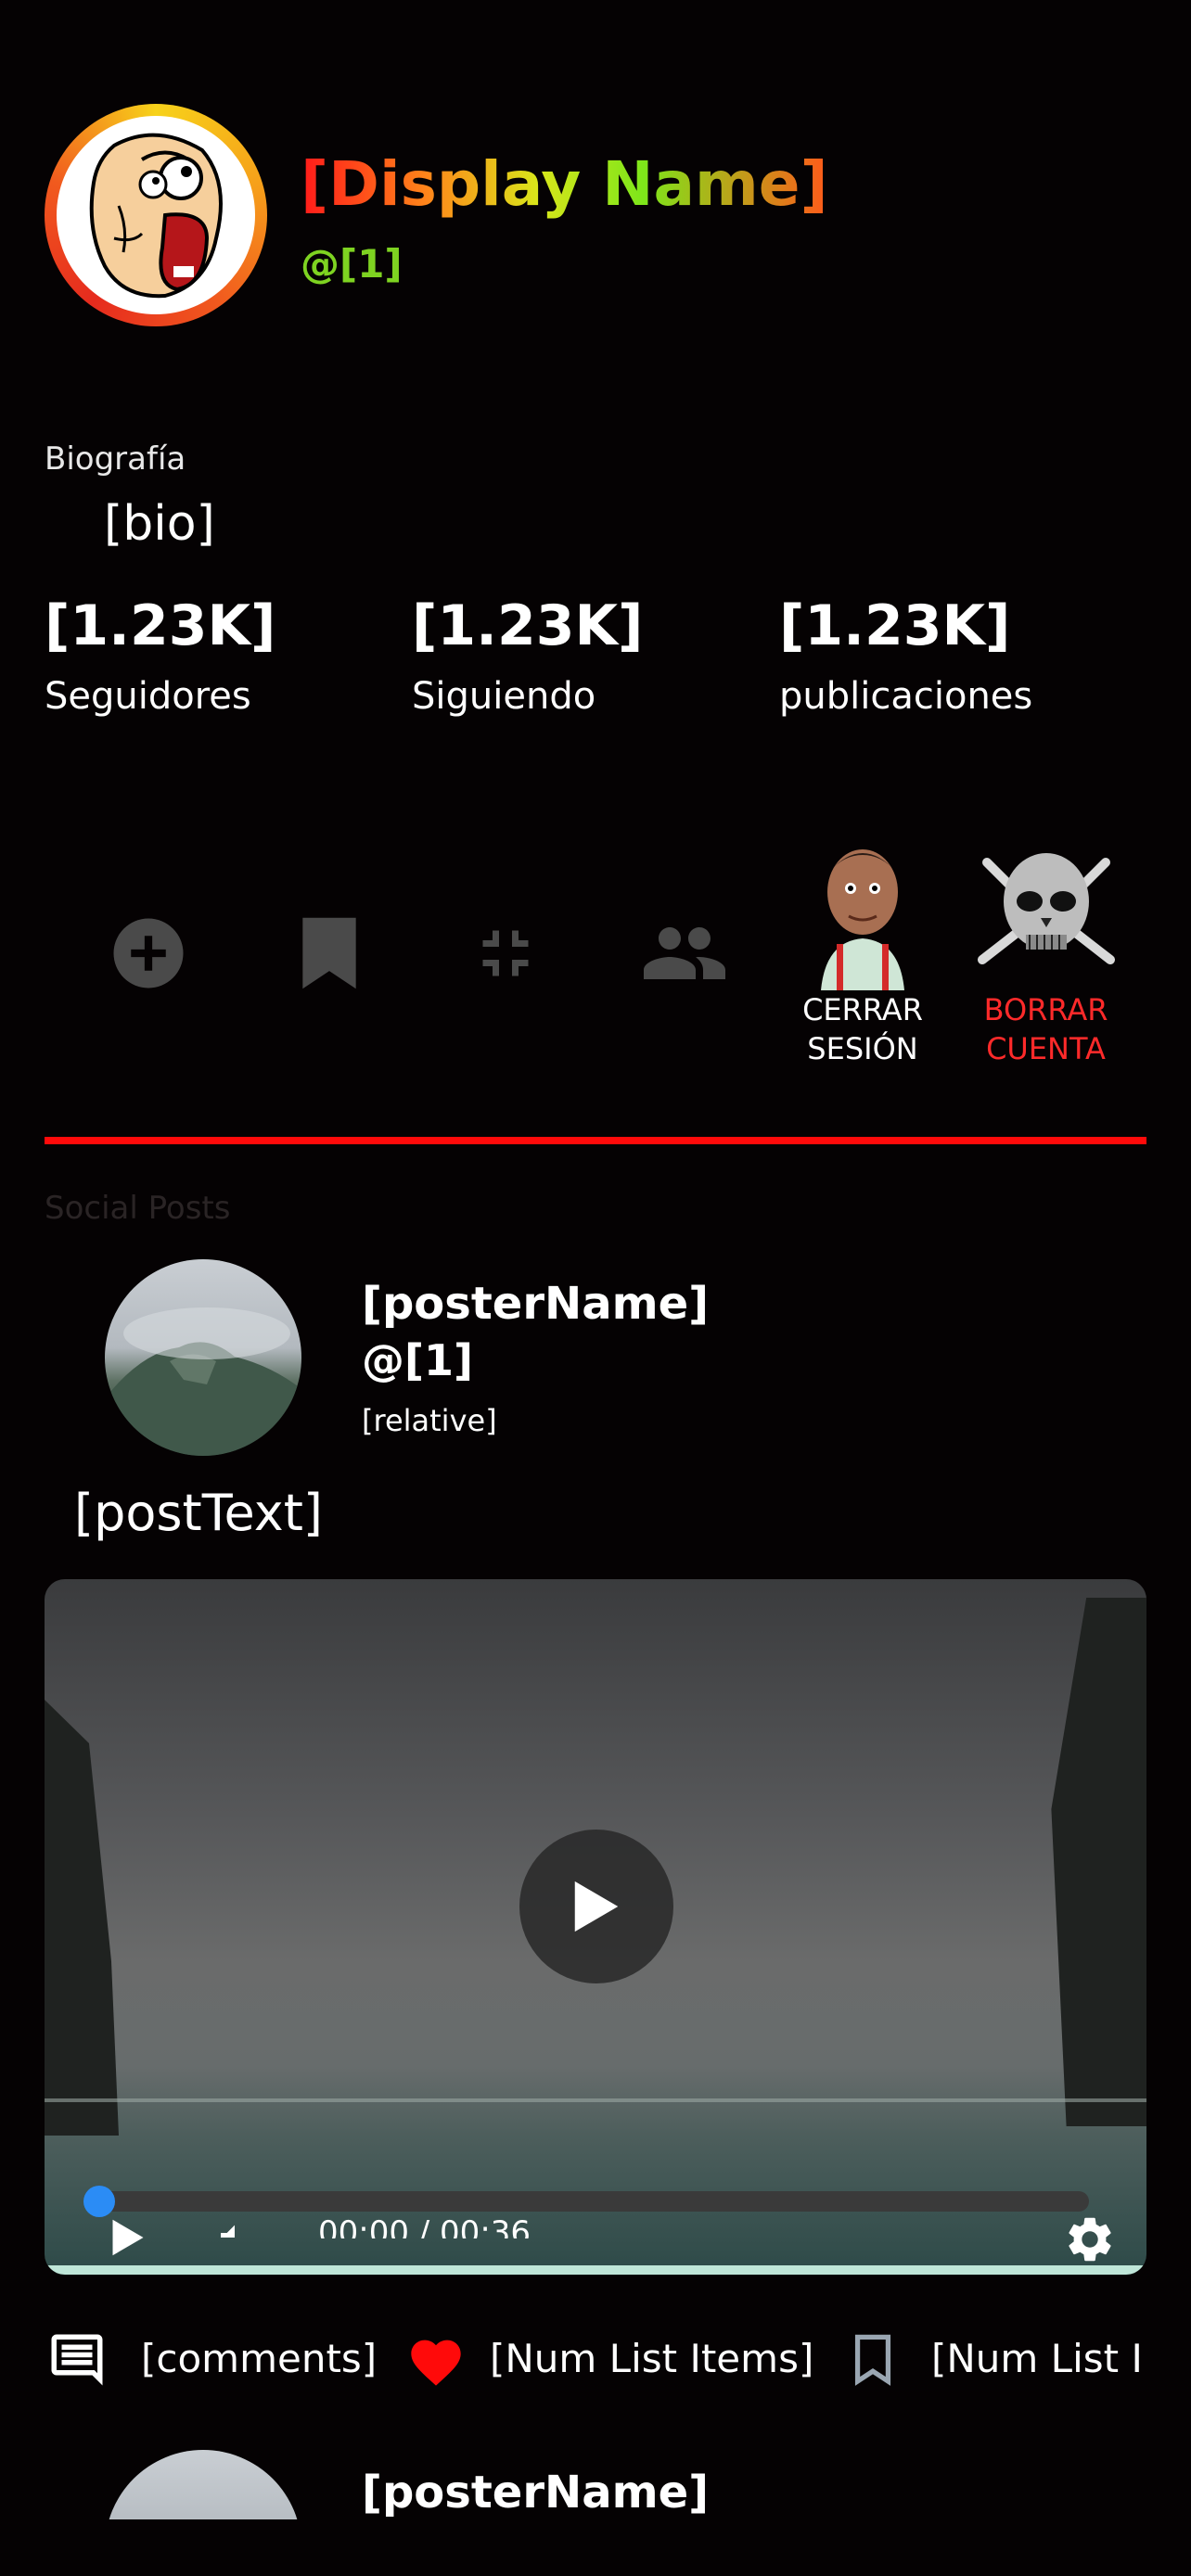  What do you see at coordinates (429, 1420) in the screenshot?
I see `post-relative-time: [relative]` at bounding box center [429, 1420].